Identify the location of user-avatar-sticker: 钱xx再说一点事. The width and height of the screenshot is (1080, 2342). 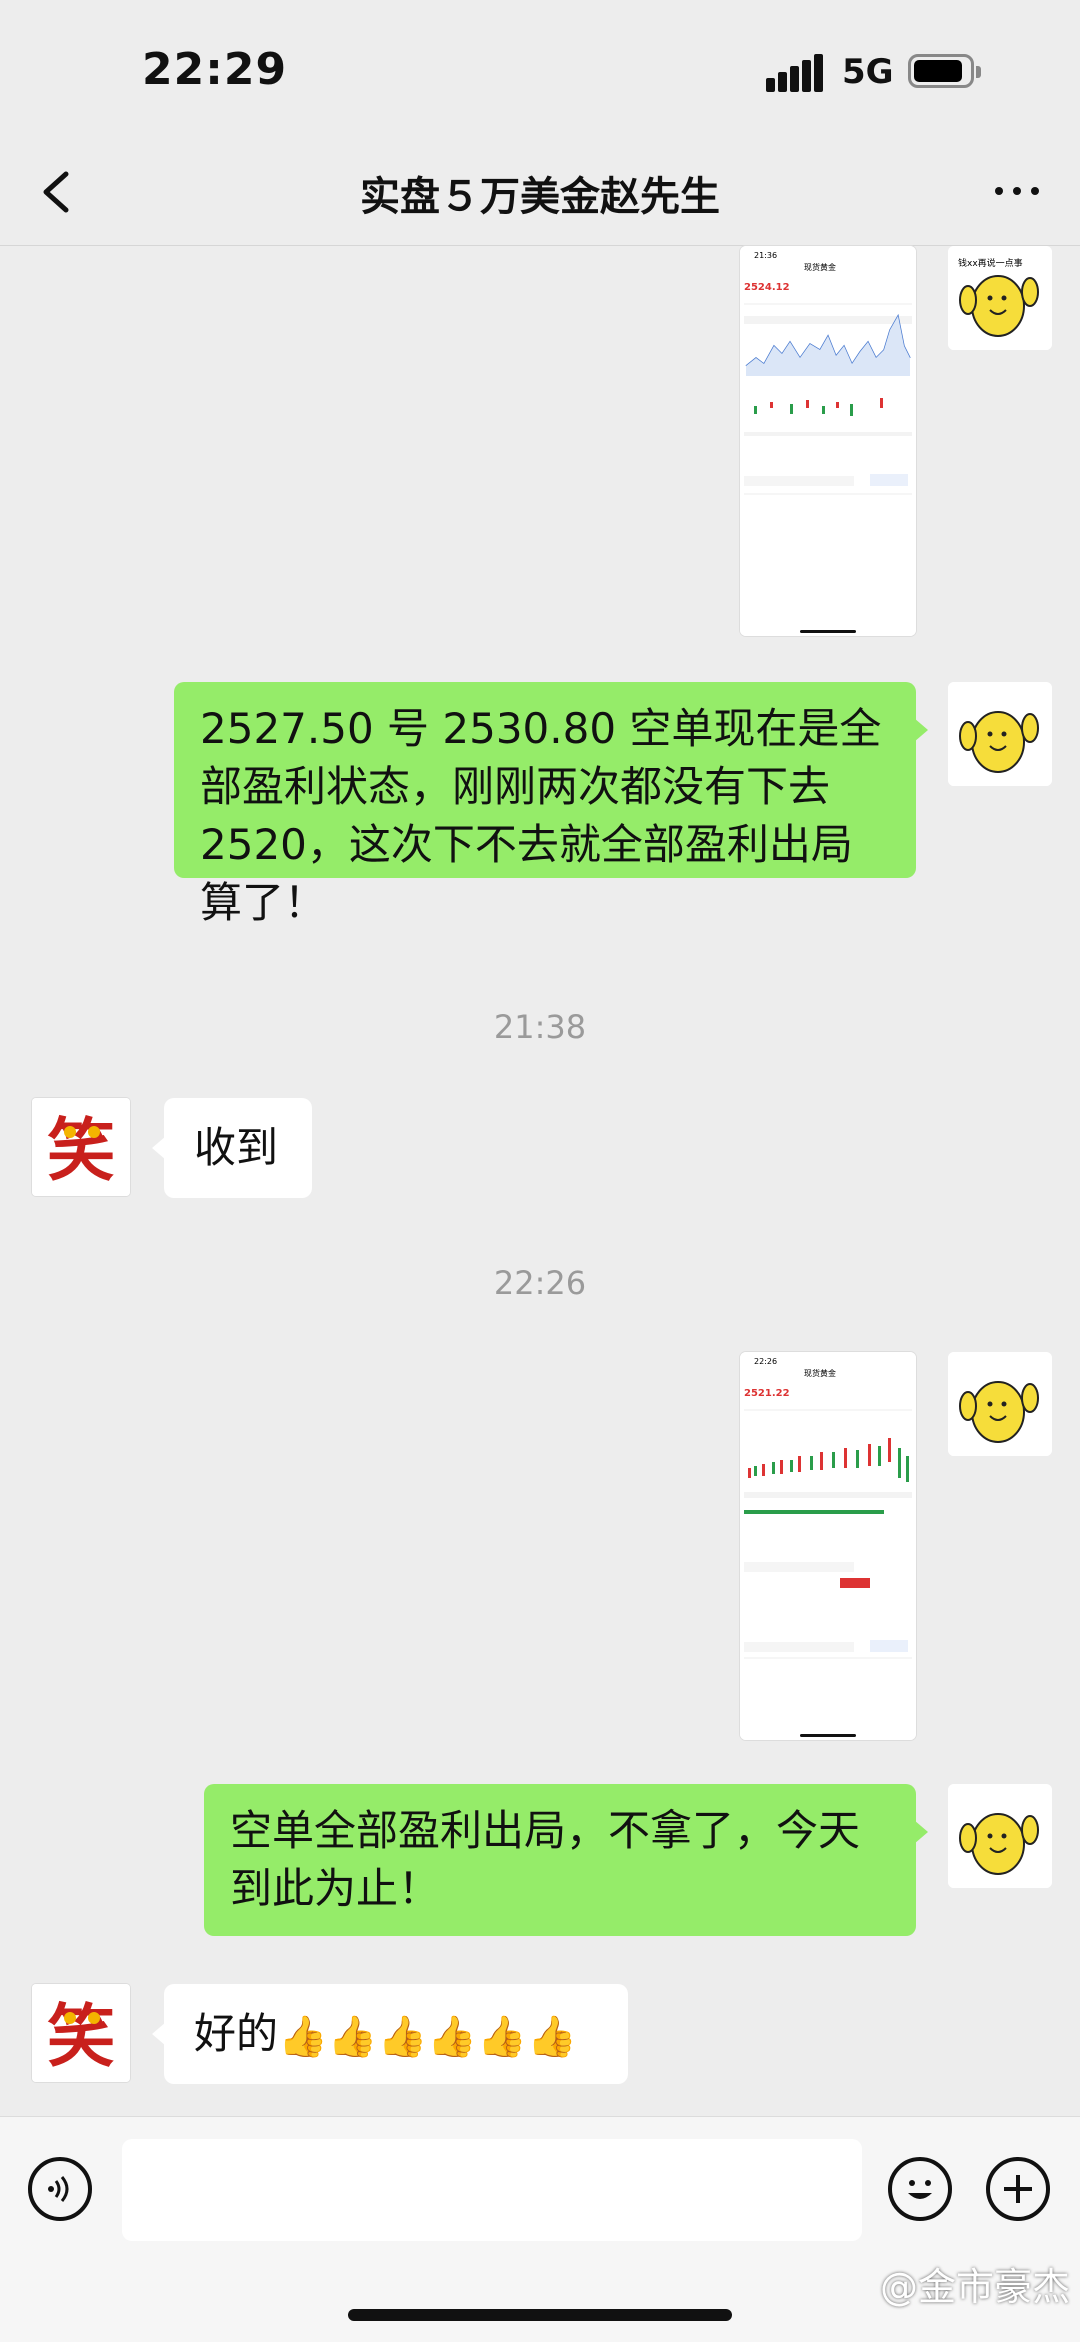
(1000, 298).